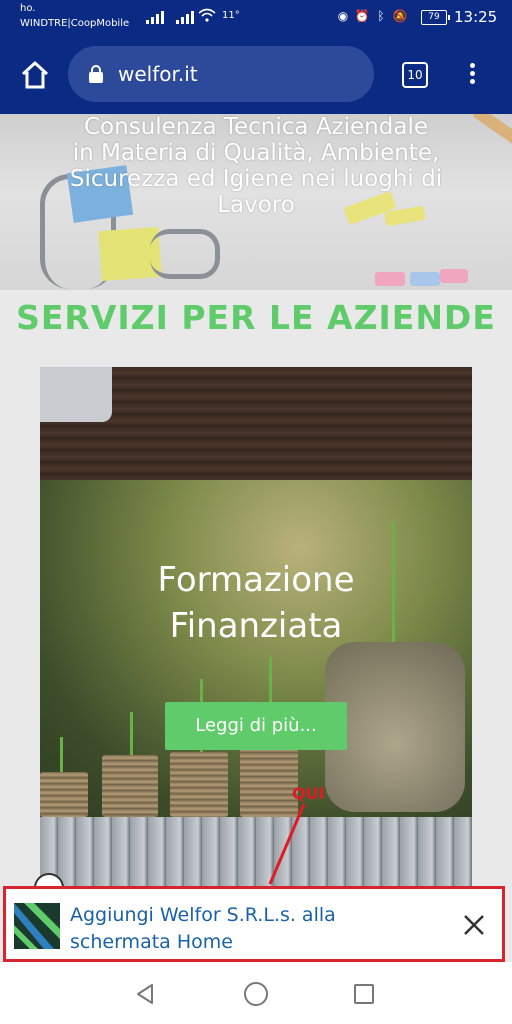 The width and height of the screenshot is (512, 1024). Describe the element at coordinates (231, 15) in the screenshot. I see `temperature: 11°` at that location.